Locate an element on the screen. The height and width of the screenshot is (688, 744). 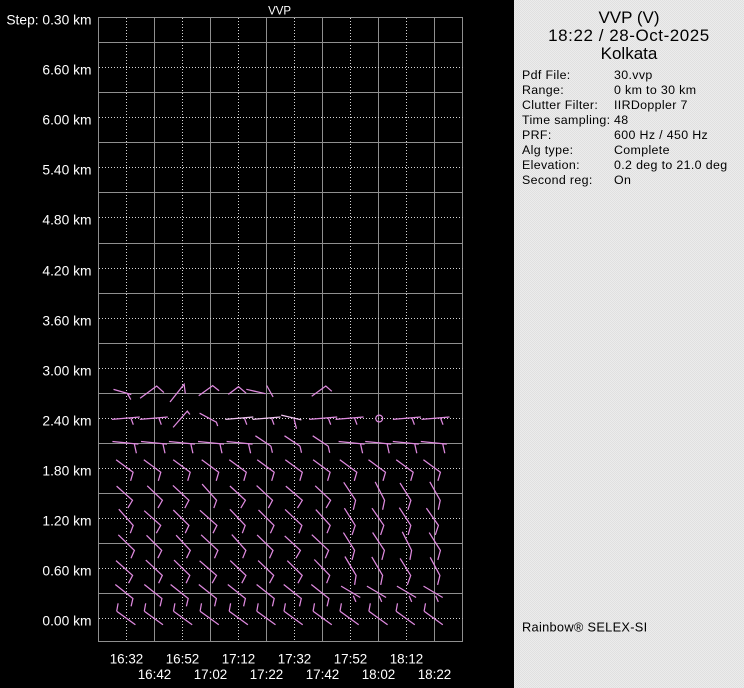
svg-text: 0.00 km is located at coordinates (66, 620).